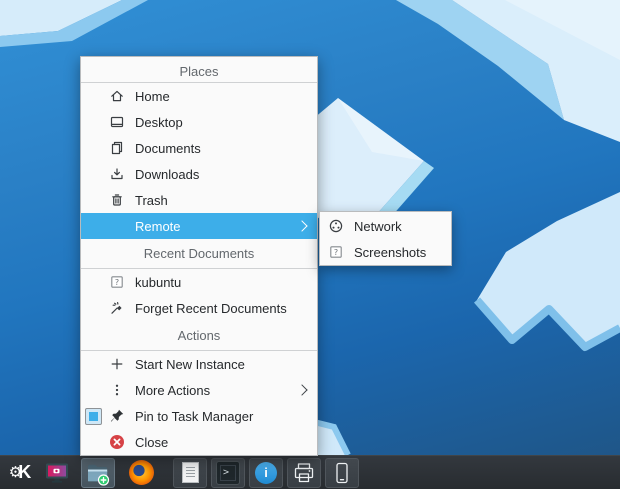 Image resolution: width=620 pixels, height=489 pixels. I want to click on printer-icon, so click(304, 472).